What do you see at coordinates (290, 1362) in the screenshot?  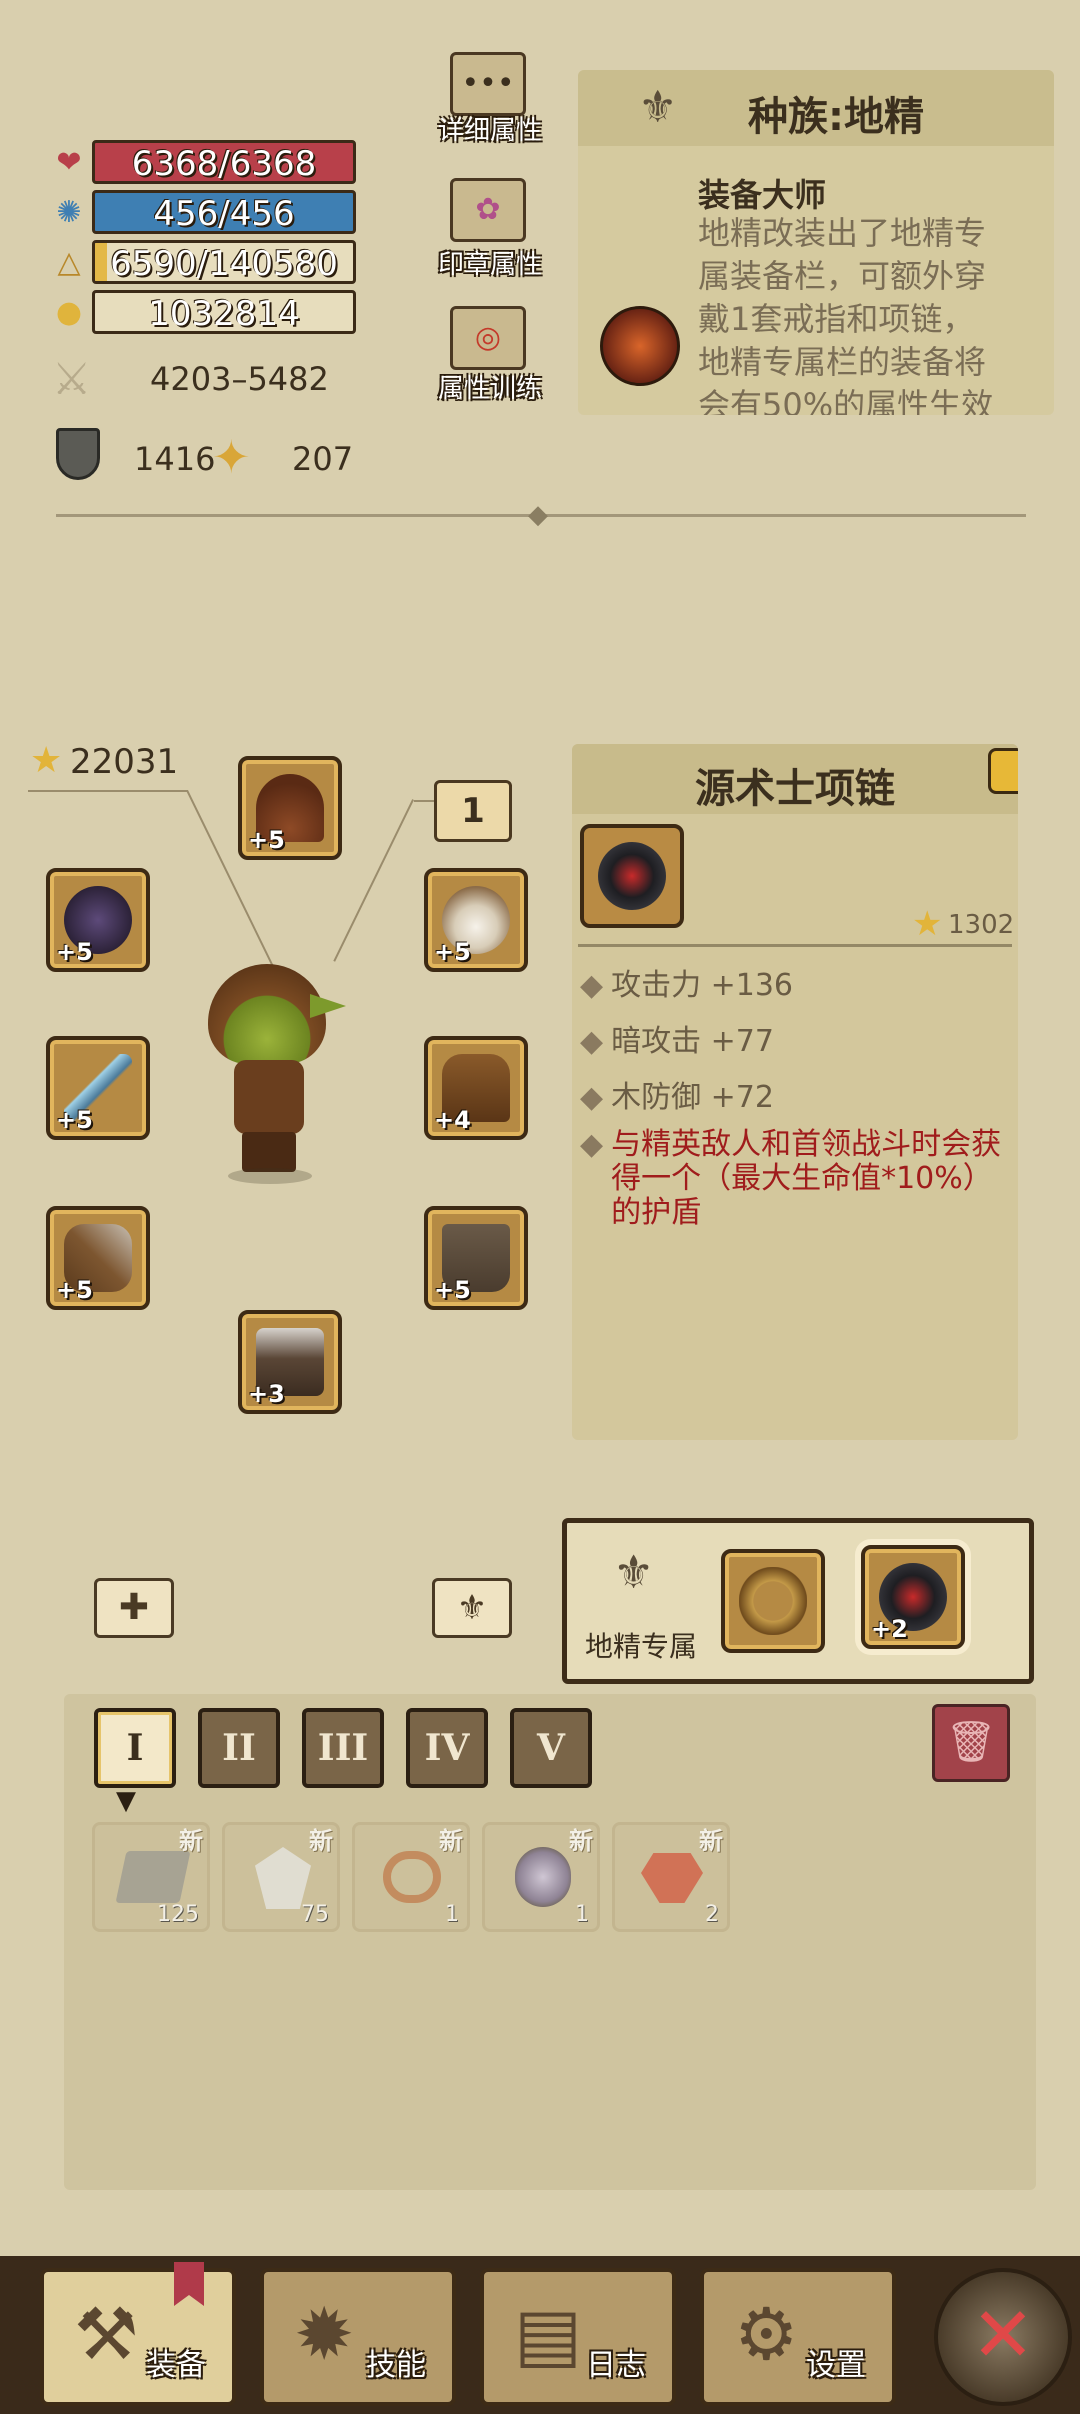 I see `equip-slot-boots: +3` at bounding box center [290, 1362].